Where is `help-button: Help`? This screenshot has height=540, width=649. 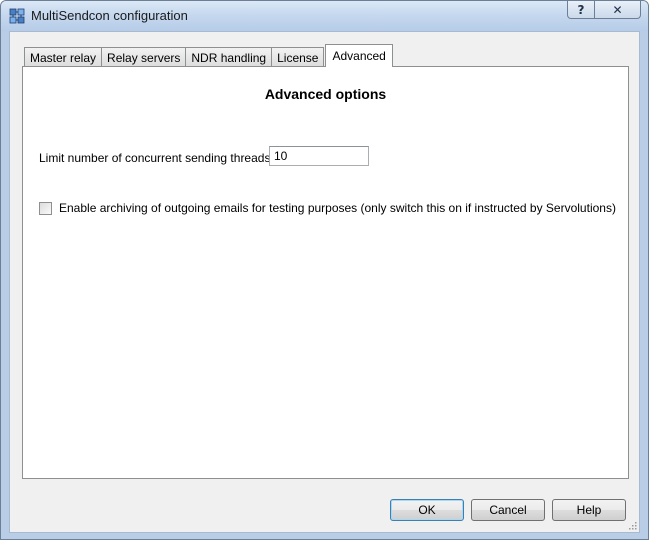 help-button: Help is located at coordinates (589, 510).